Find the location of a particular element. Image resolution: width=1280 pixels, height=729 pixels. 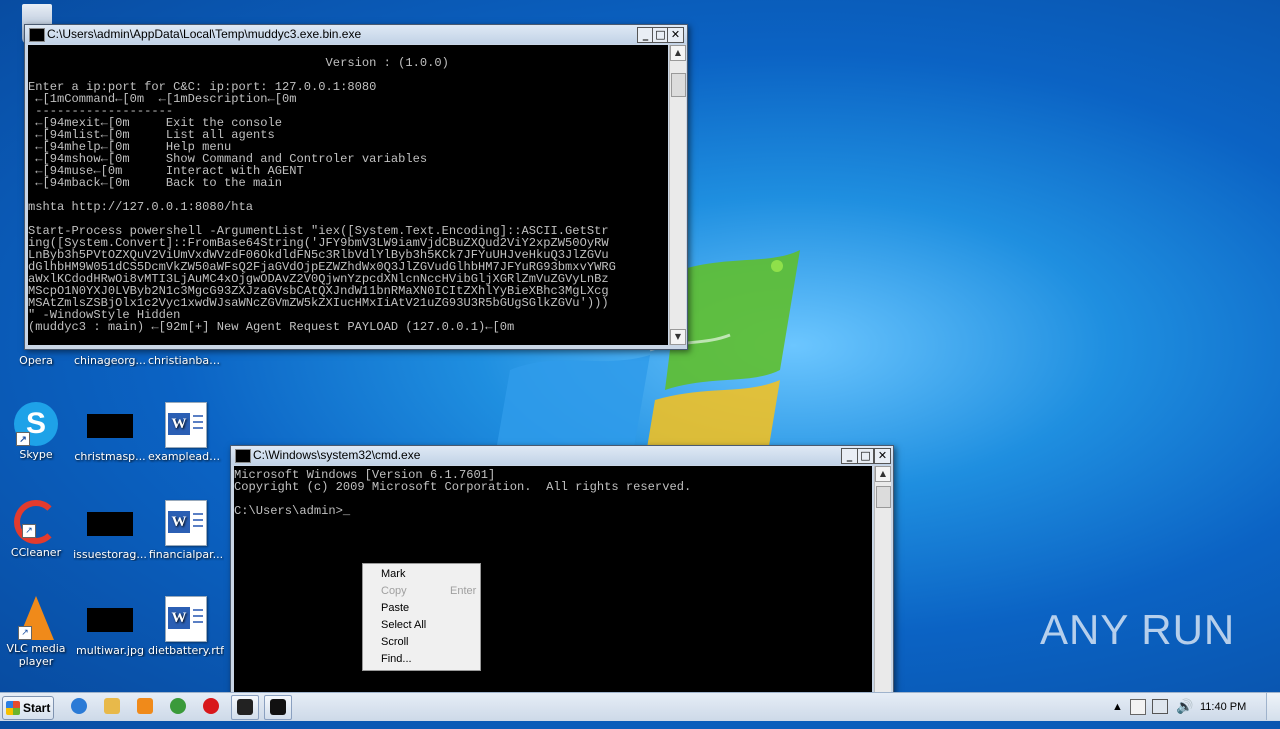

vertical-scrollbar: ▲ ▼ is located at coordinates (677, 195).